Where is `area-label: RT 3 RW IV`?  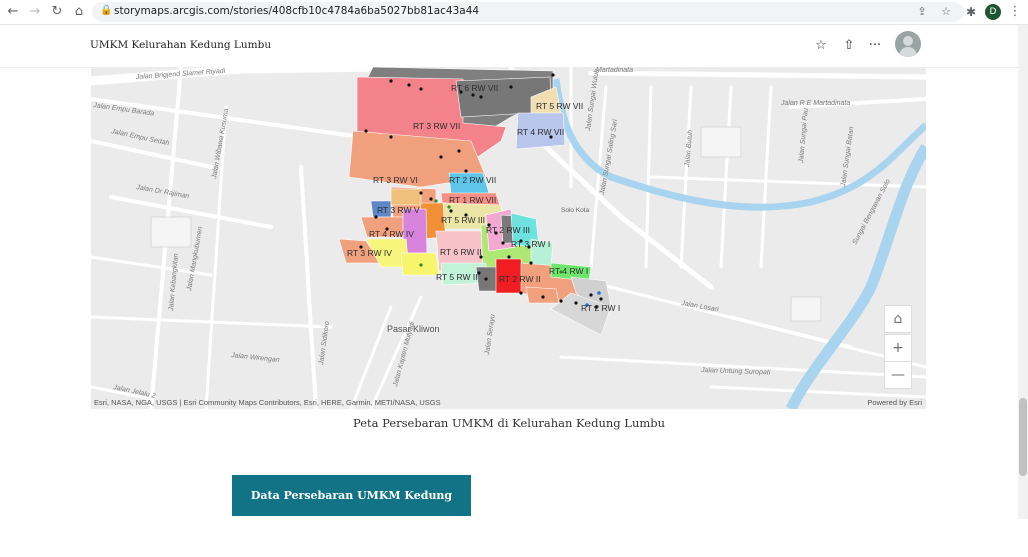 area-label: RT 3 RW IV is located at coordinates (369, 253).